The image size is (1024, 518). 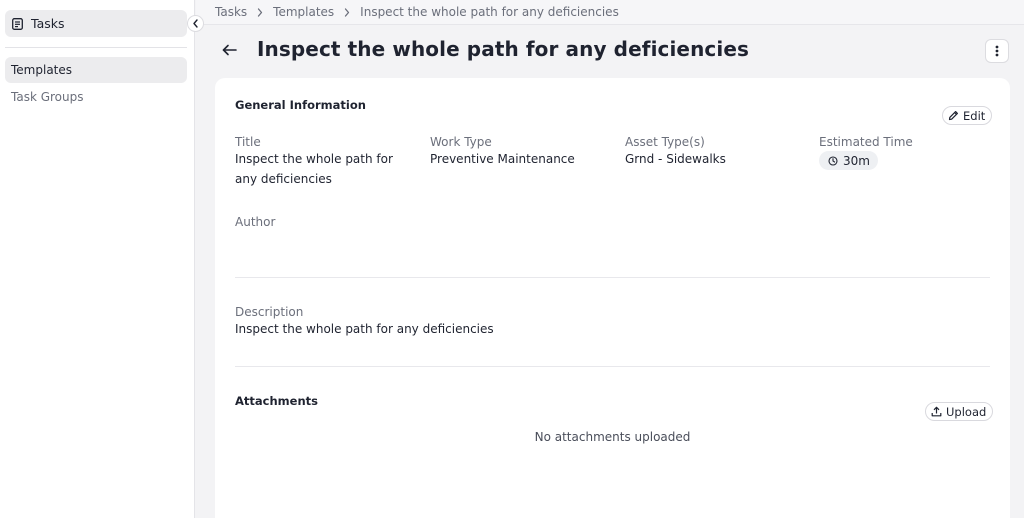 What do you see at coordinates (248, 142) in the screenshot?
I see `title-label: Title` at bounding box center [248, 142].